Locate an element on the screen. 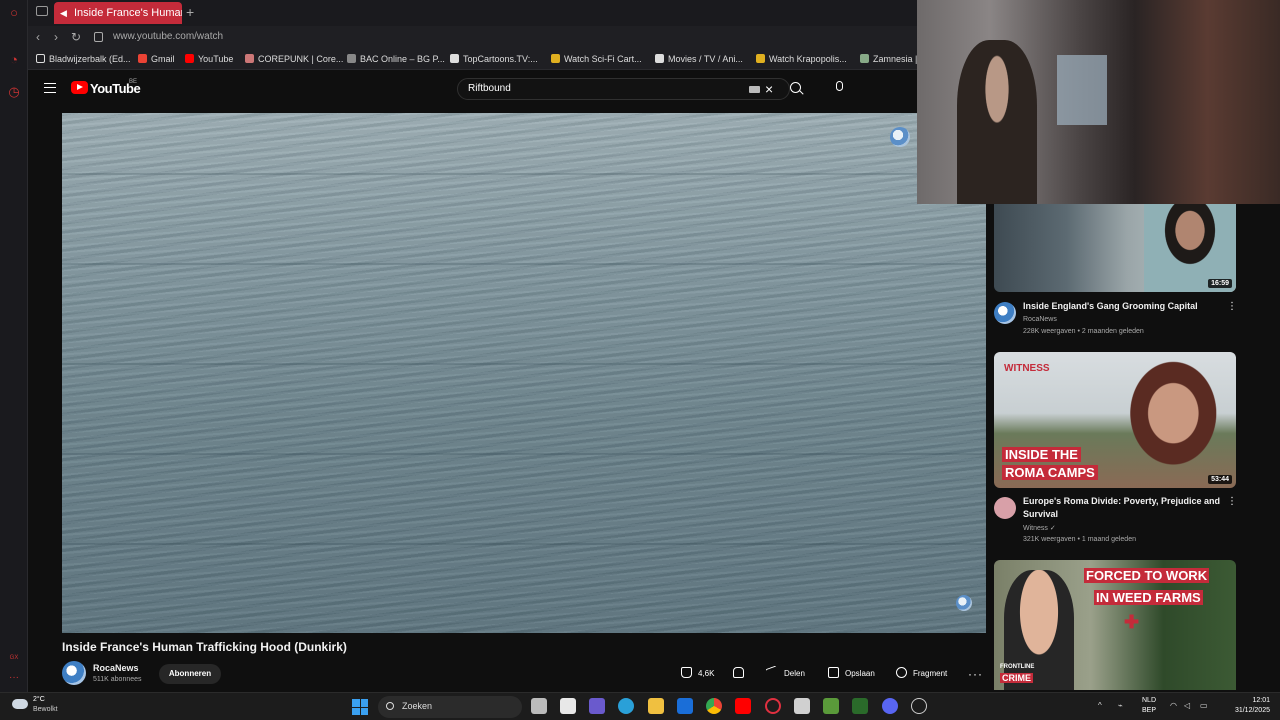 The height and width of the screenshot is (720, 1280). store-icon is located at coordinates (568, 706).